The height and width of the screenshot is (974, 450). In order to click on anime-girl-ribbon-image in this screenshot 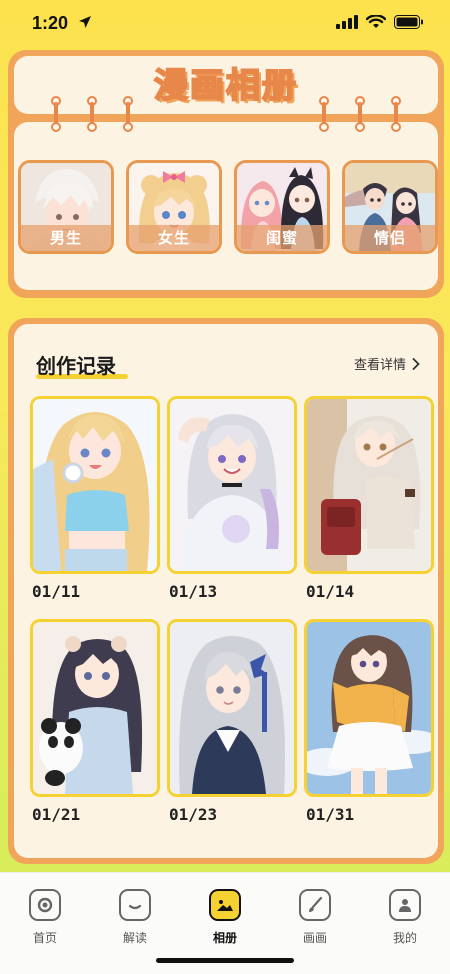, I will do `click(232, 708)`.